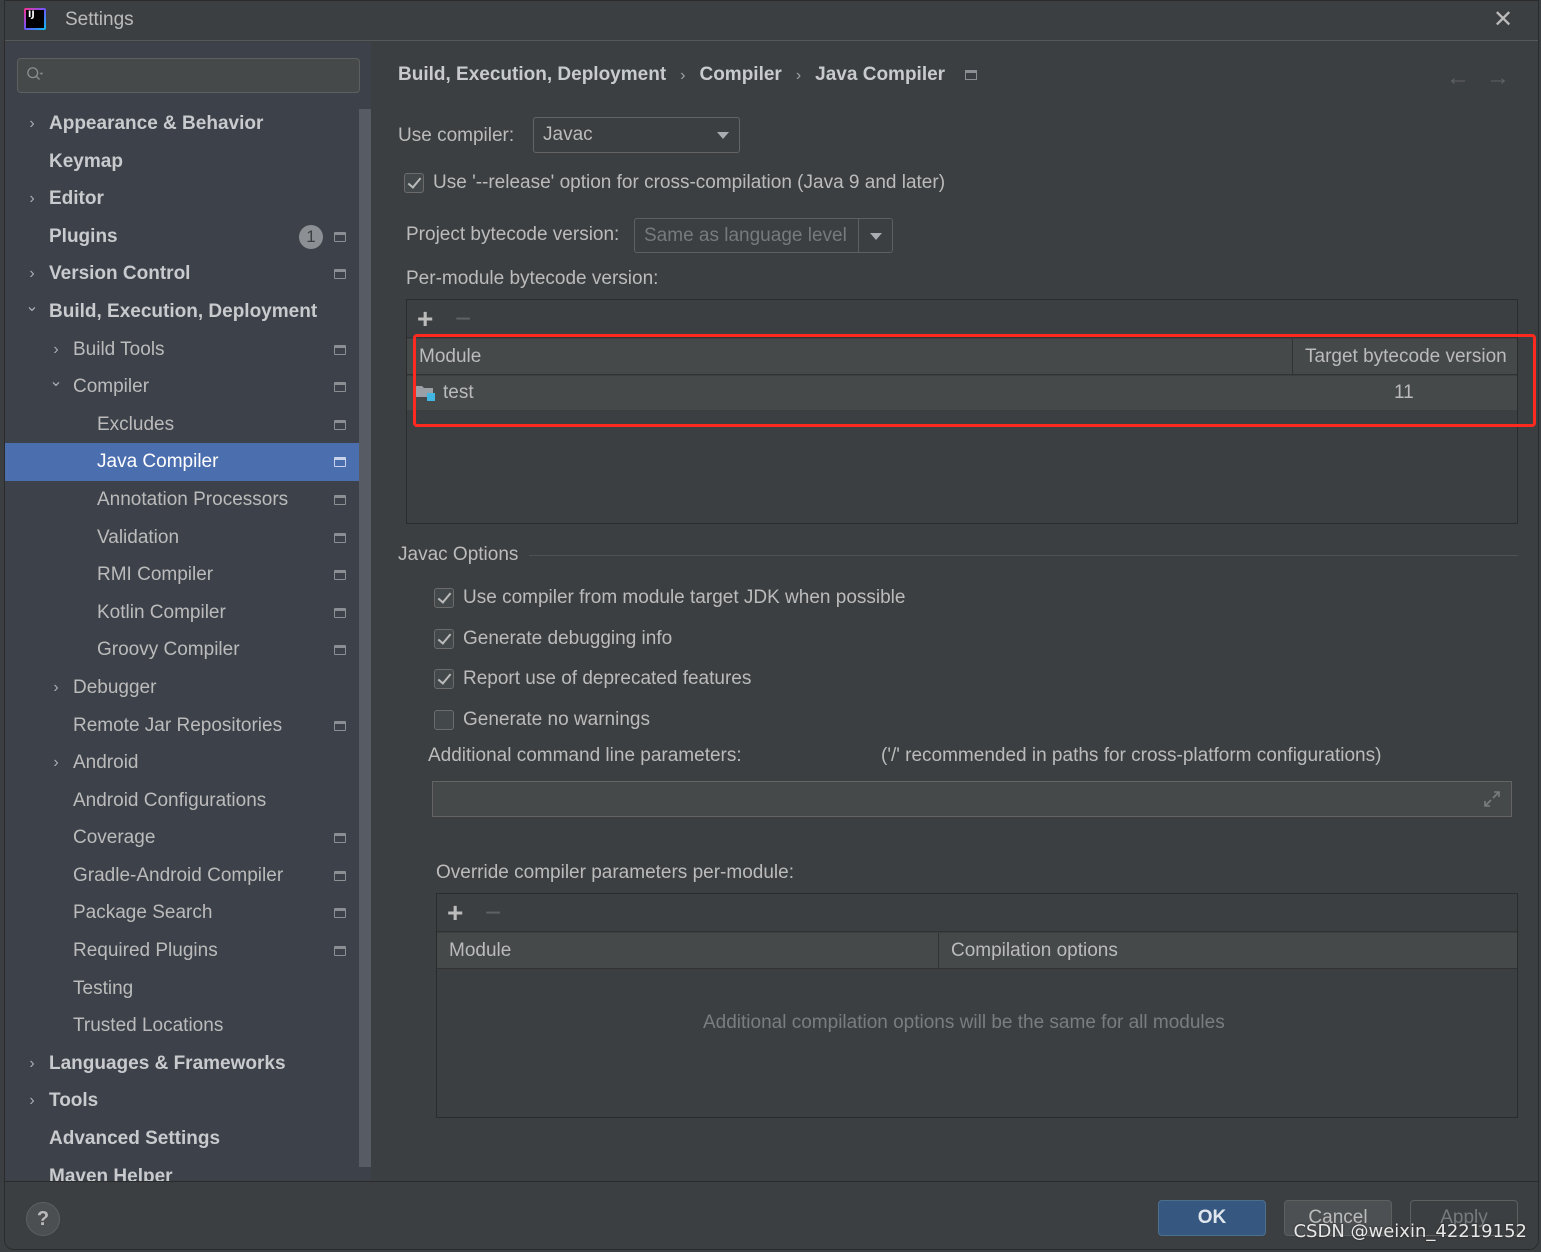  I want to click on sidebar-item-label: Version Control, so click(120, 274).